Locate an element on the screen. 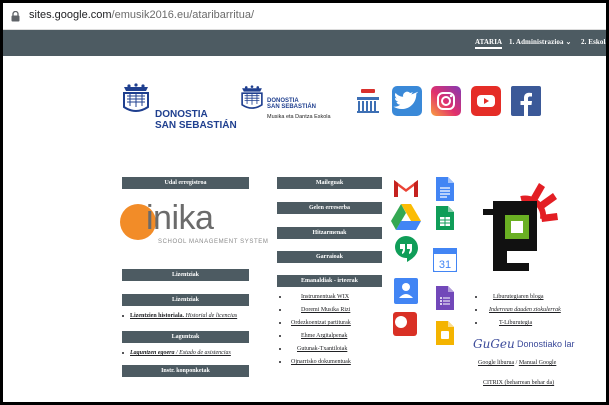 The height and width of the screenshot is (405, 609). list-item: Ehme Argitalpenak is located at coordinates (313, 336).